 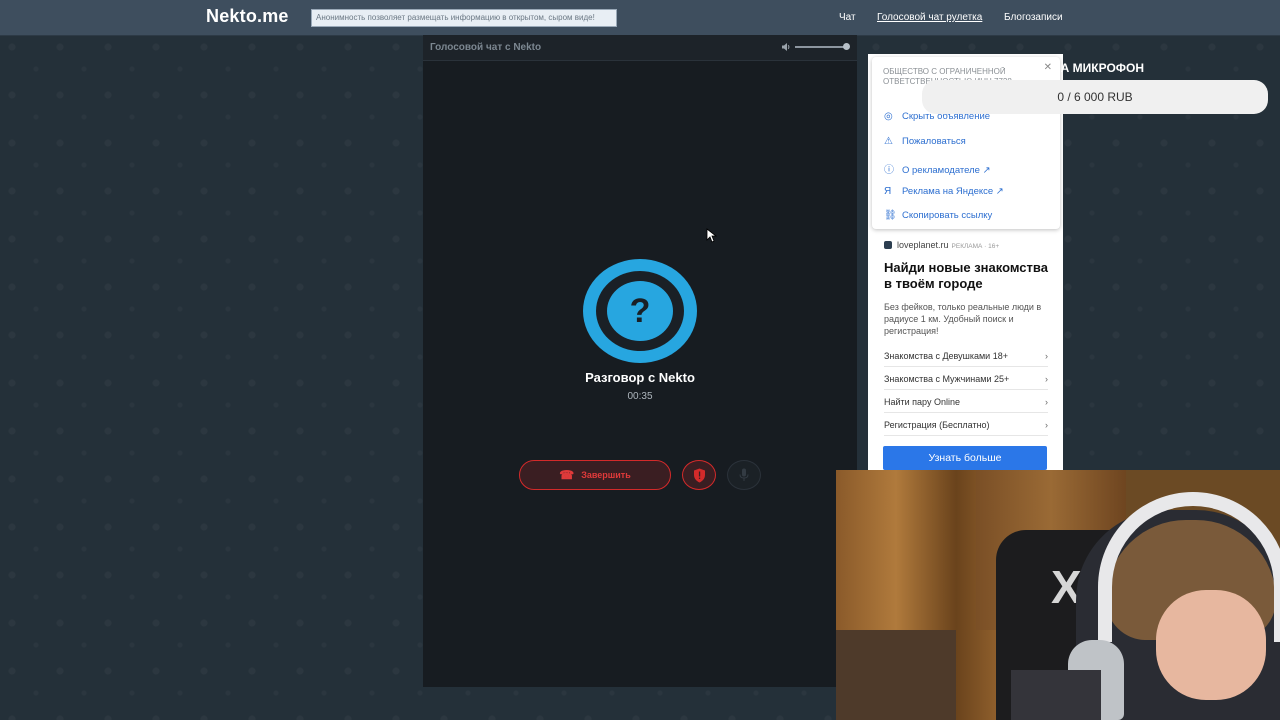 I want to click on ad-menu-report: ⚠ Пожаловаться, so click(x=925, y=141).